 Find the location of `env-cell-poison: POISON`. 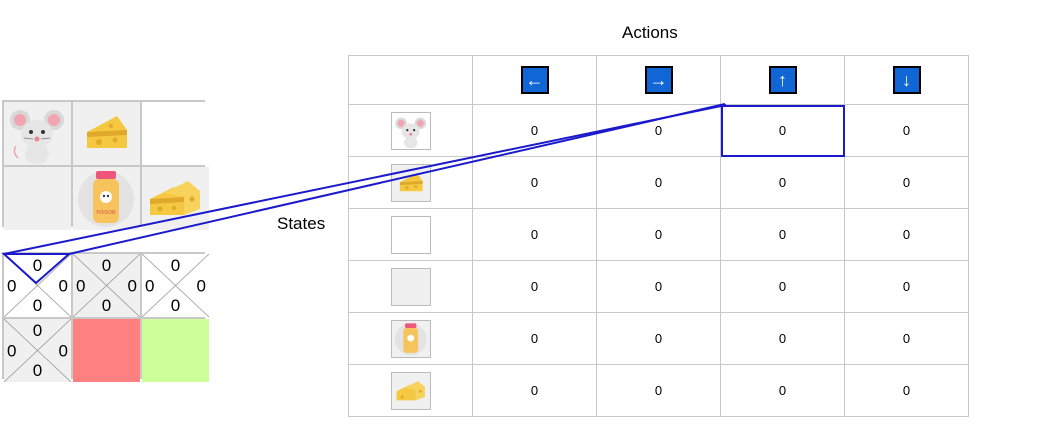

env-cell-poison: POISON is located at coordinates (106, 198).